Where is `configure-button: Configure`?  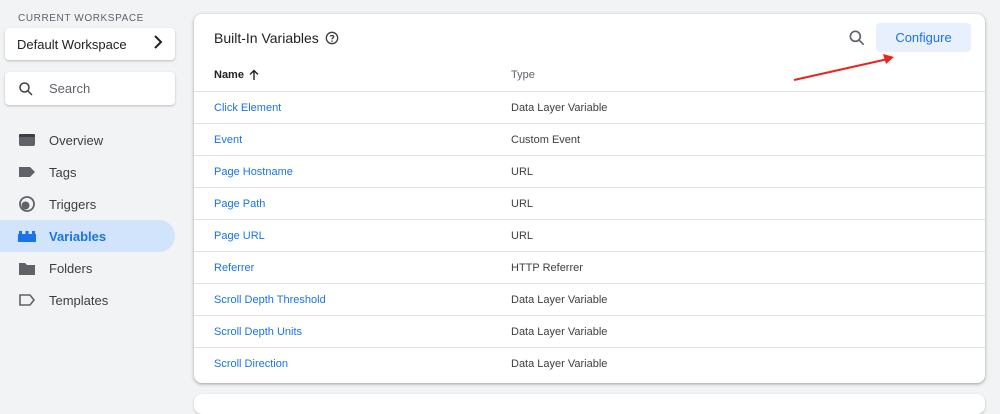
configure-button: Configure is located at coordinates (923, 37).